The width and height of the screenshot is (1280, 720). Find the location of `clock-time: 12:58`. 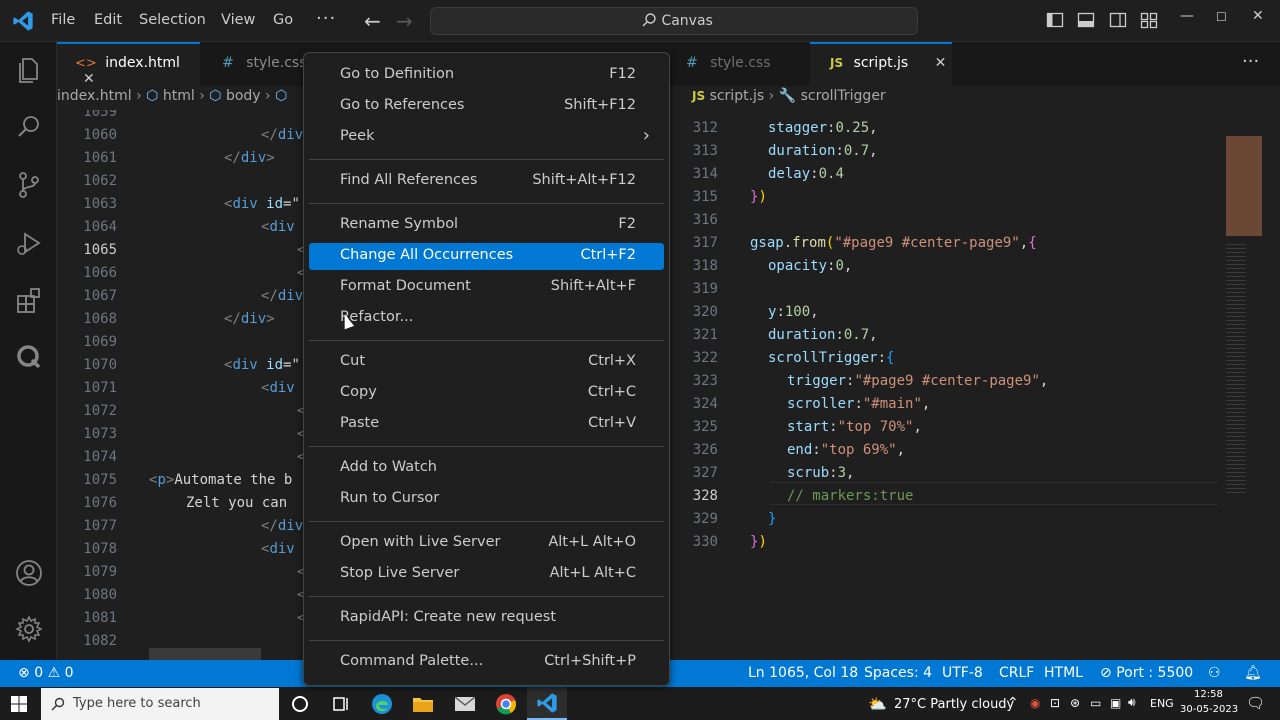

clock-time: 12:58 is located at coordinates (1208, 694).